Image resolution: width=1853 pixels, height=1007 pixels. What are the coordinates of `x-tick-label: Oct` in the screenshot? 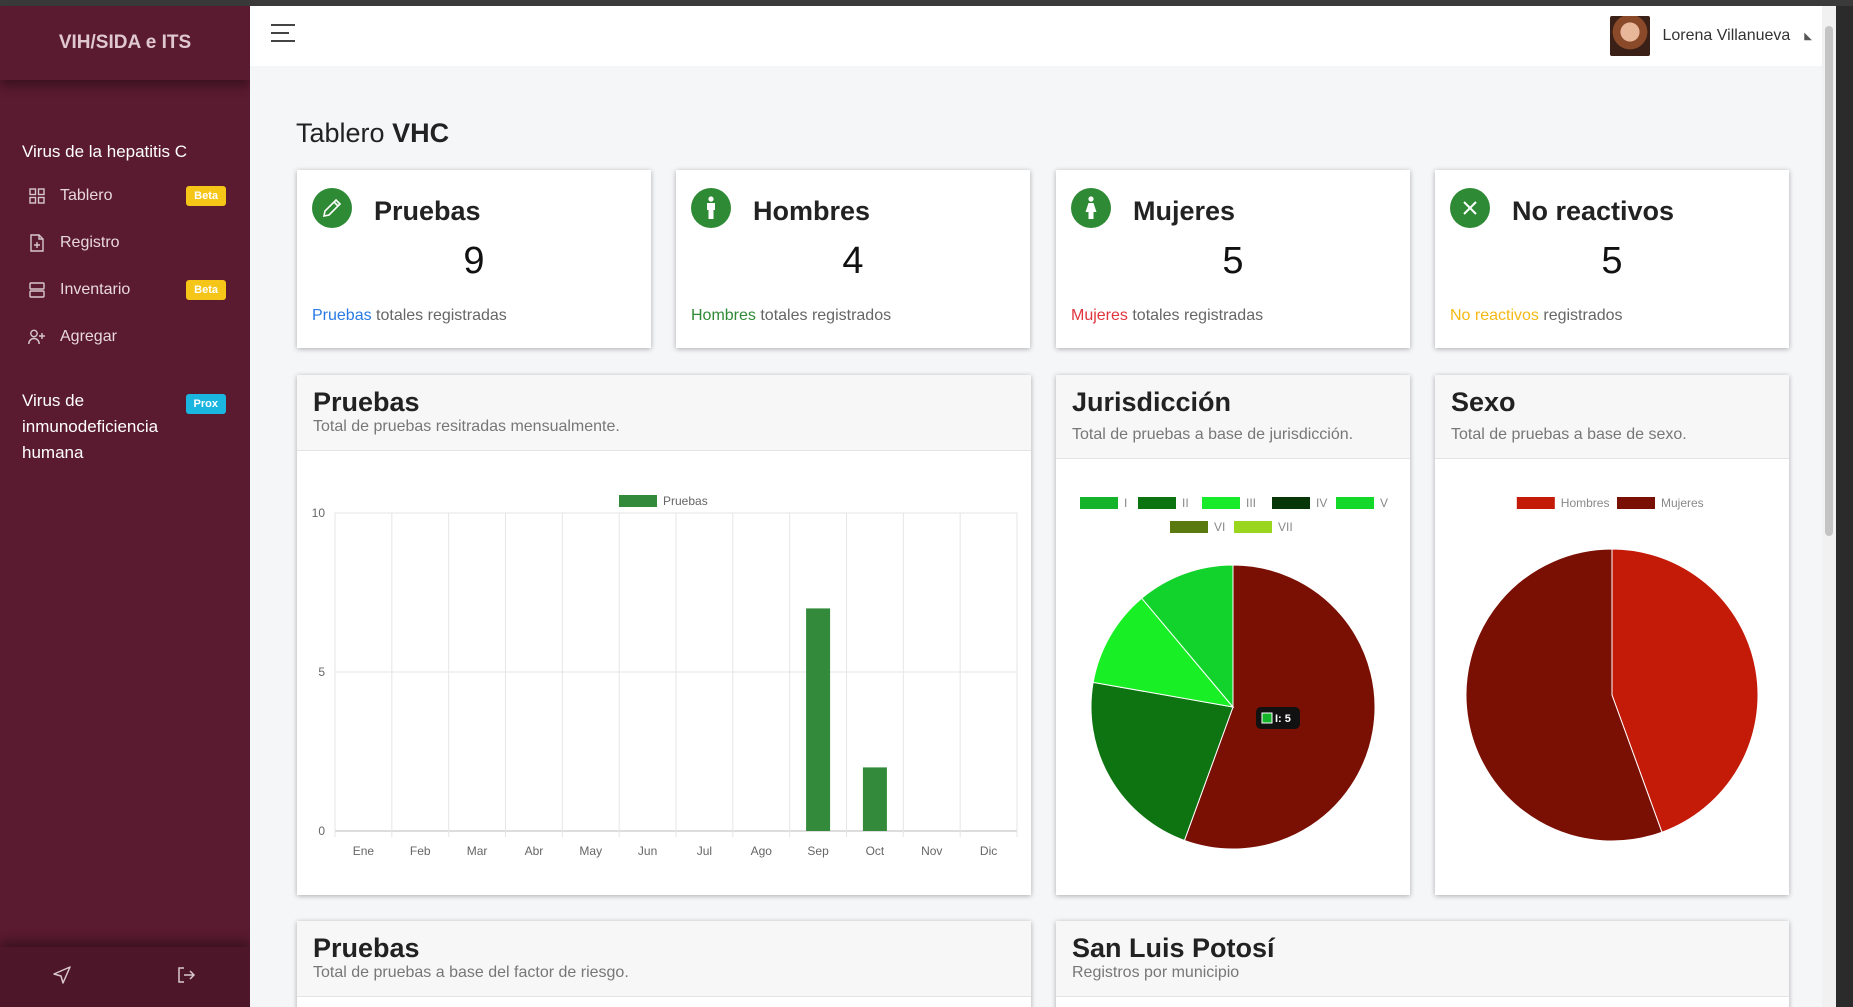 It's located at (875, 851).